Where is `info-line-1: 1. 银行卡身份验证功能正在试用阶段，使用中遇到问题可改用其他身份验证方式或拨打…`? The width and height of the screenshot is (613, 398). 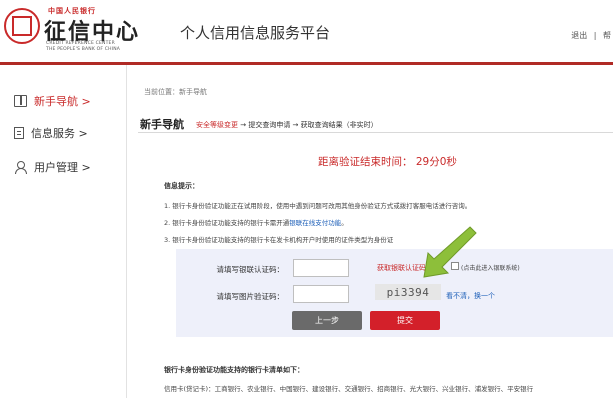
info-line-1: 1. 银行卡身份验证功能正在试用阶段，使用中遇到问题可改用其他身份验证方式或拨打… is located at coordinates (318, 206).